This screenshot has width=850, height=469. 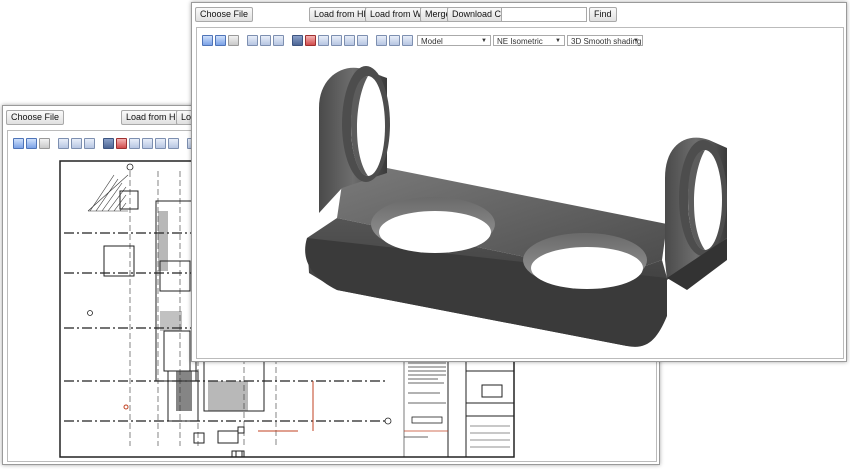 I want to click on find-button: Find, so click(x=603, y=14).